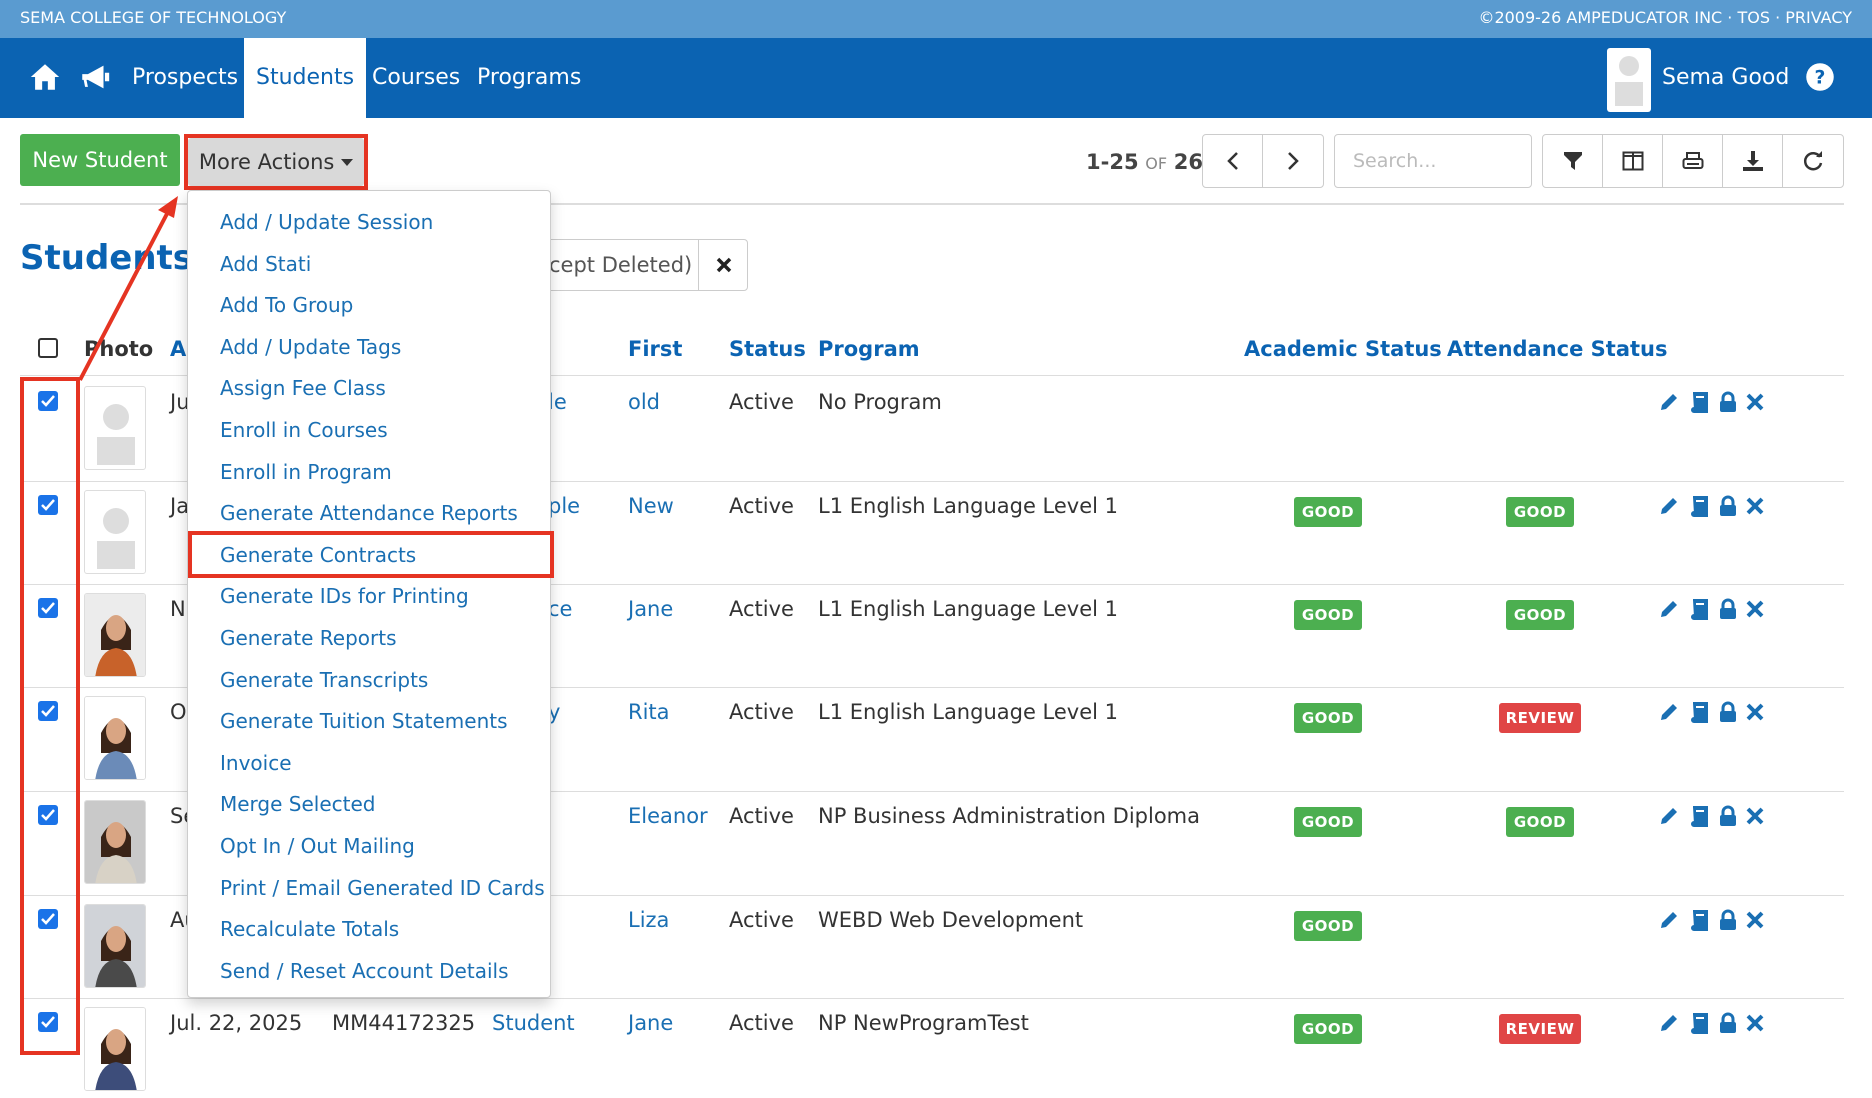 The image size is (1872, 1098). I want to click on cell-first-name: old, so click(644, 402).